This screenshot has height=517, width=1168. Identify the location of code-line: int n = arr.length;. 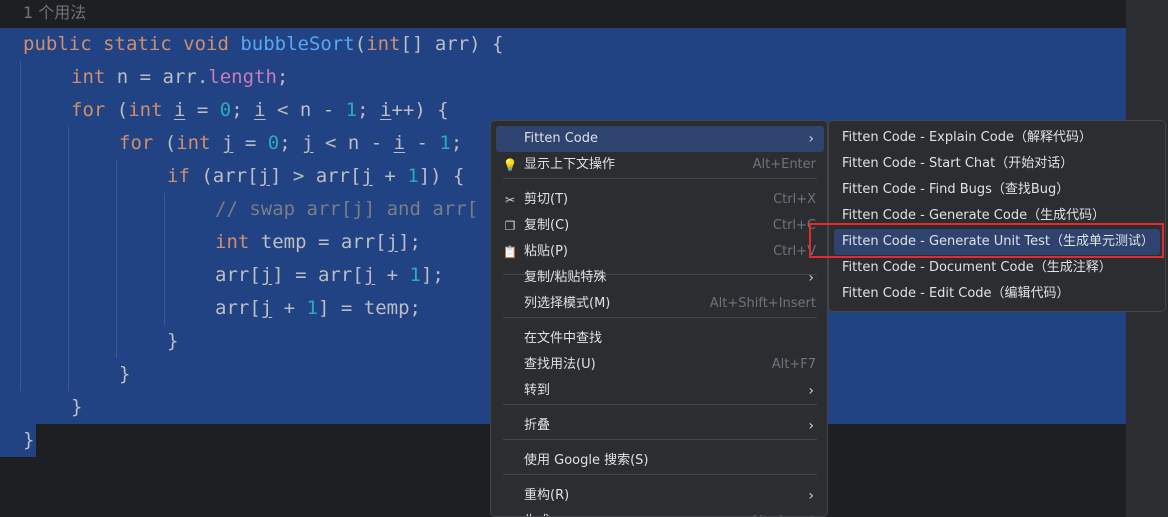
(179, 77).